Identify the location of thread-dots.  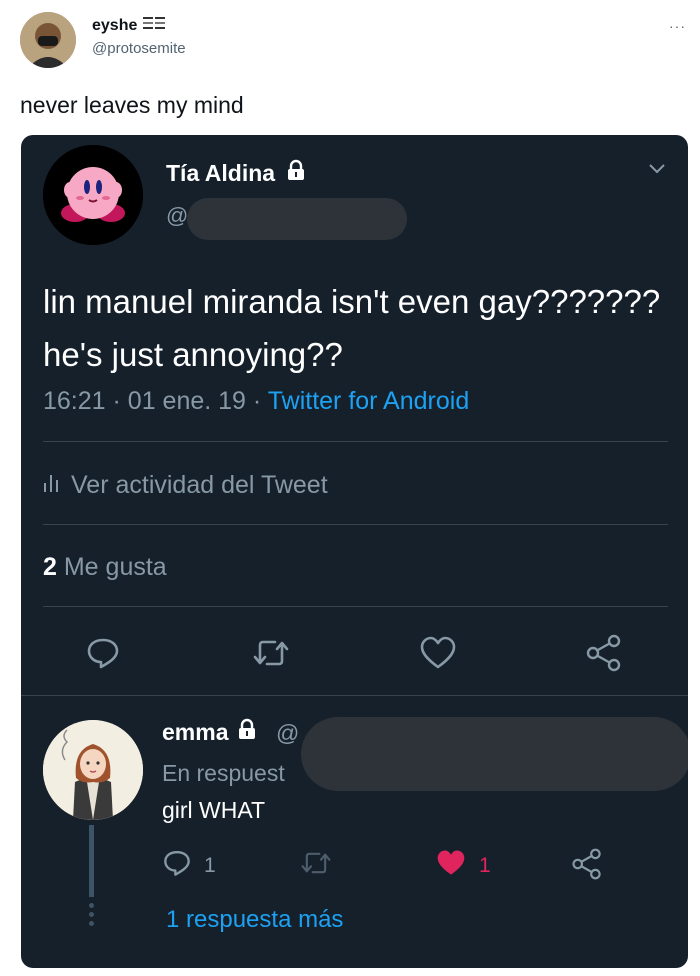
(91, 916).